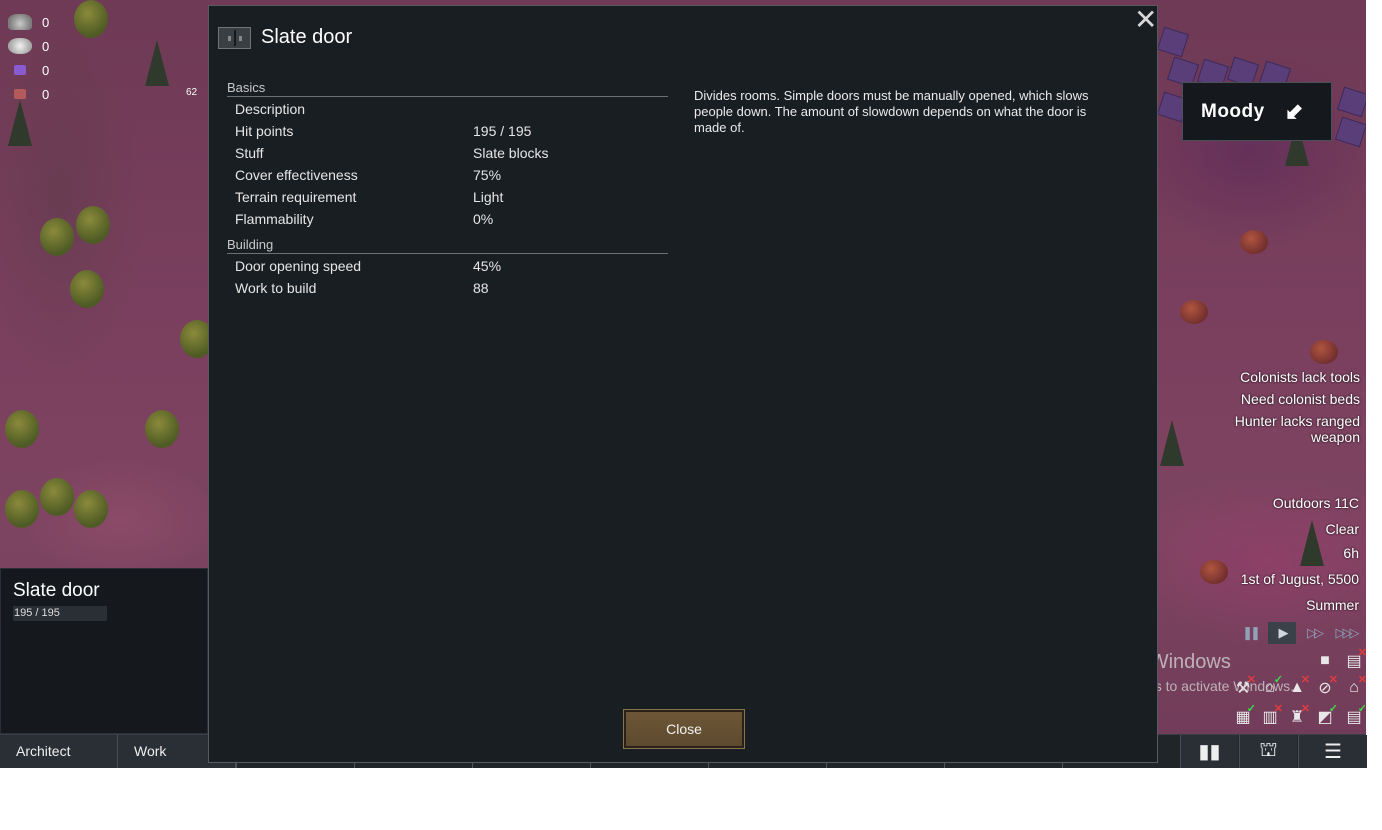 Image resolution: width=1382 pixels, height=830 pixels. Describe the element at coordinates (1282, 633) in the screenshot. I see `normal-speed-button: ▶` at that location.